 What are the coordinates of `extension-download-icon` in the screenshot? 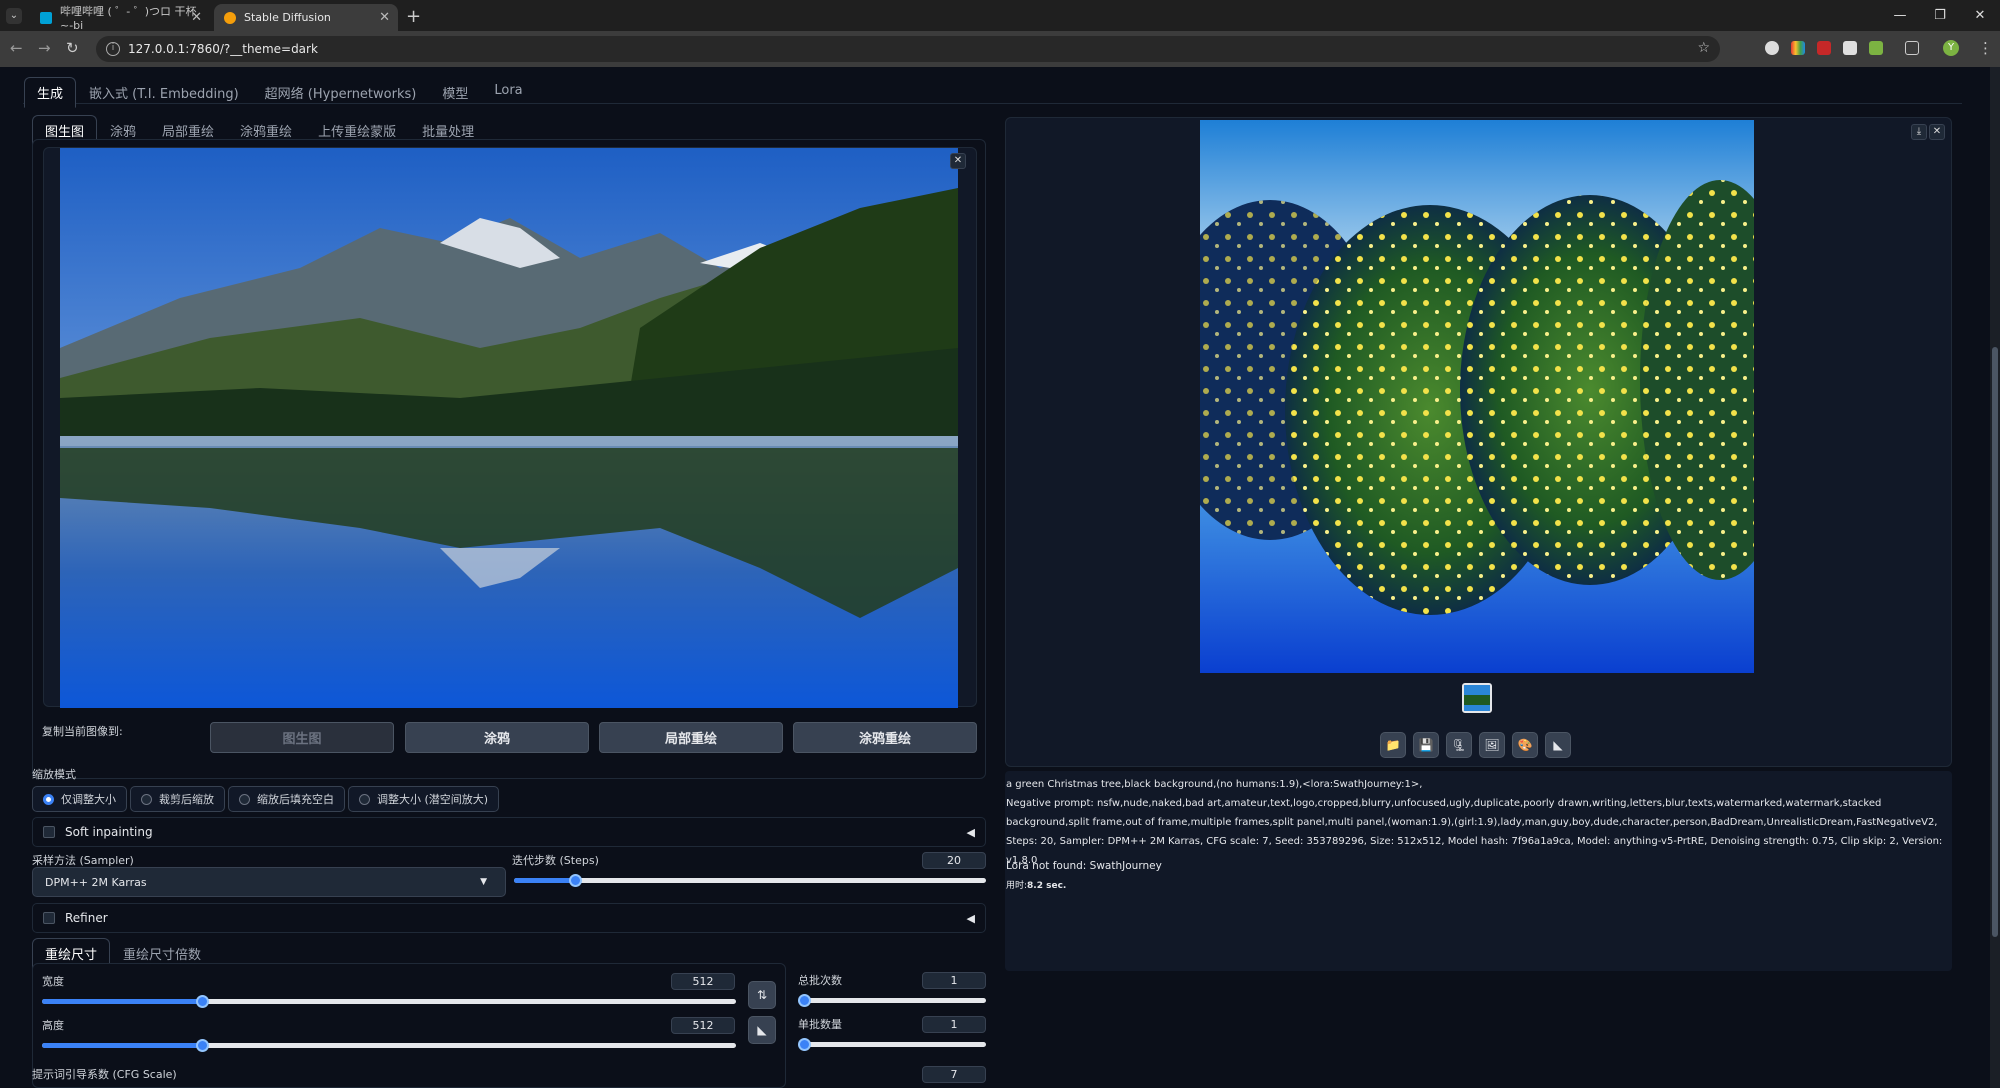 It's located at (1876, 48).